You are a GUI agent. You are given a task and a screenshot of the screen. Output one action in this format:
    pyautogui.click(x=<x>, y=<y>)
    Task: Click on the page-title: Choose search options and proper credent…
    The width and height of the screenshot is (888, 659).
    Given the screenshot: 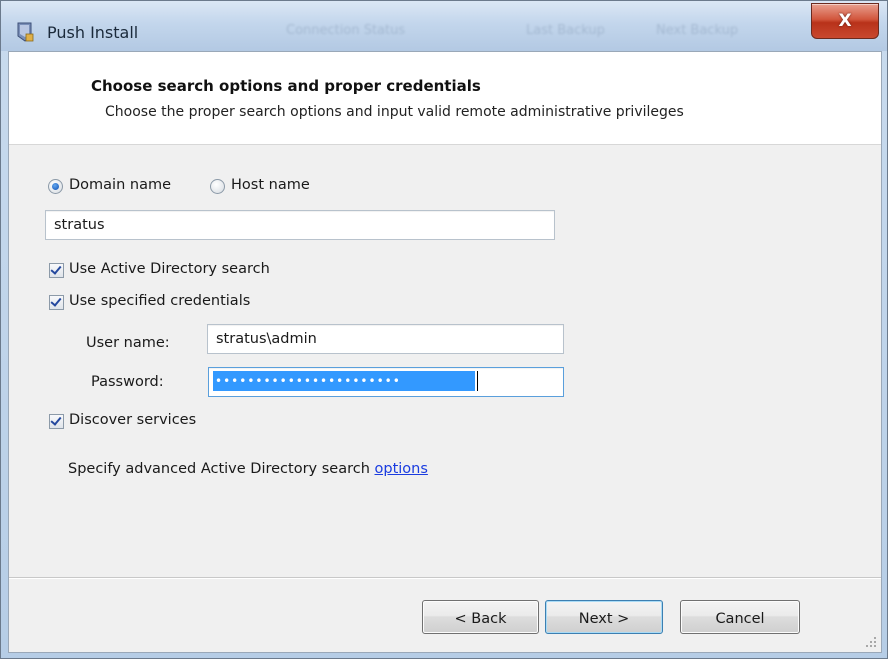 What is the action you would take?
    pyautogui.click(x=286, y=86)
    